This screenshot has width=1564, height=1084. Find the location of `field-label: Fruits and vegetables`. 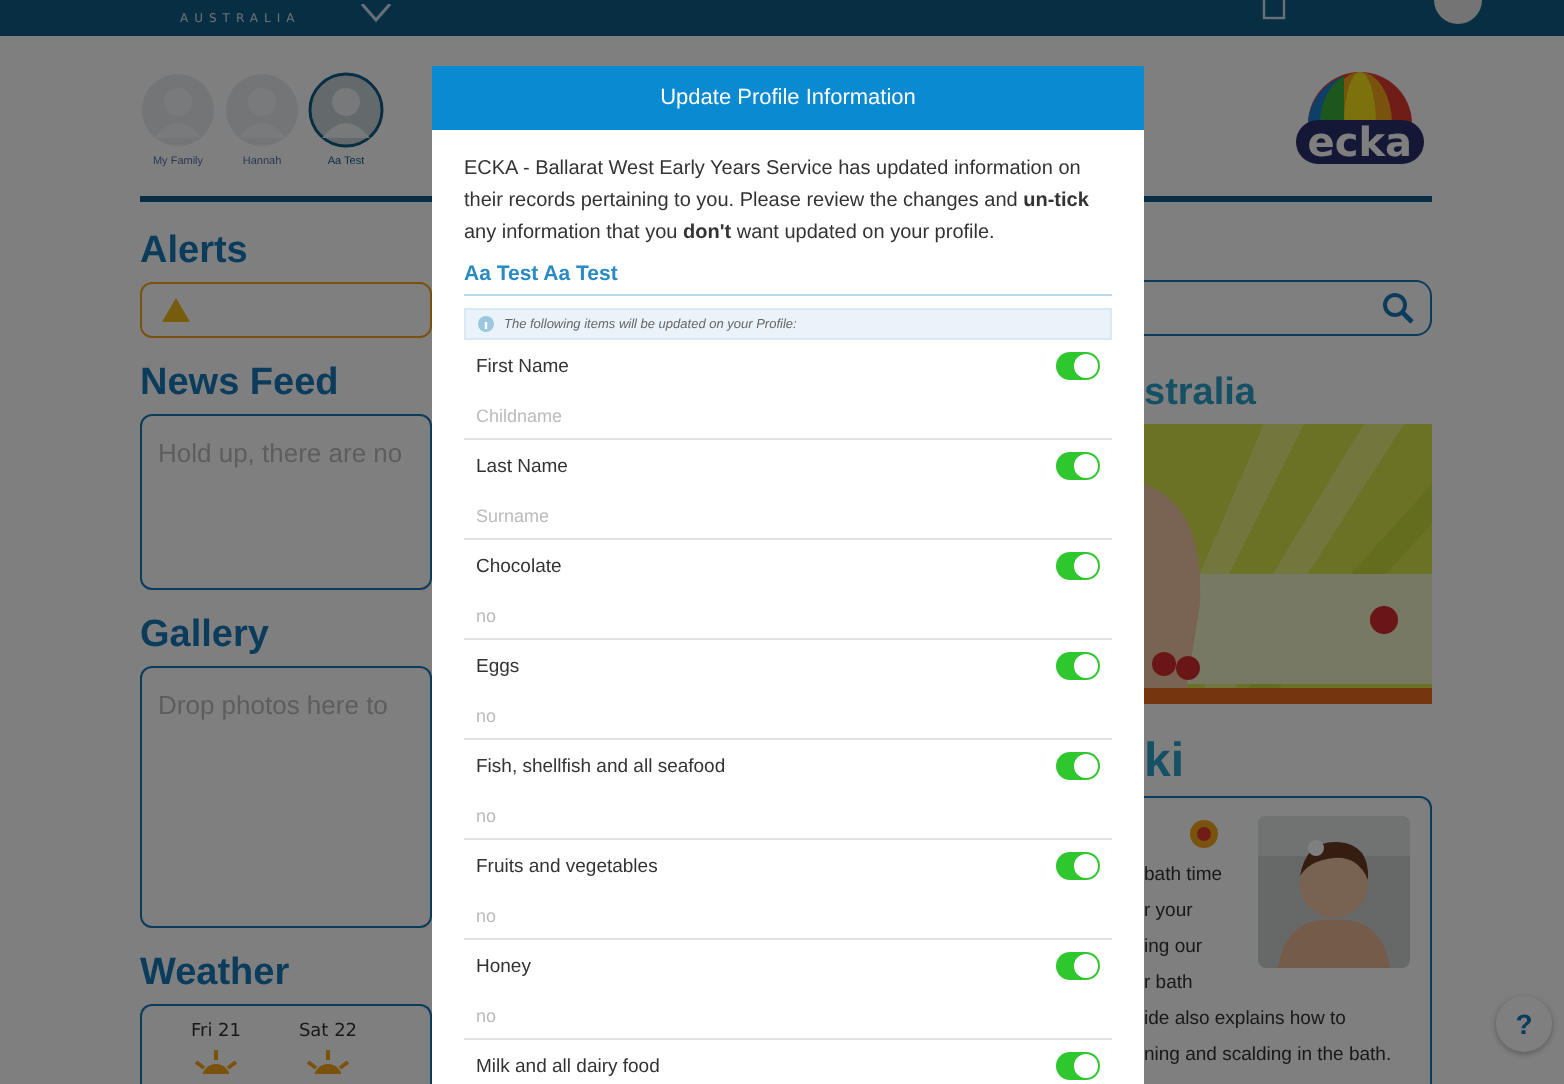

field-label: Fruits and vegetables is located at coordinates (567, 866).